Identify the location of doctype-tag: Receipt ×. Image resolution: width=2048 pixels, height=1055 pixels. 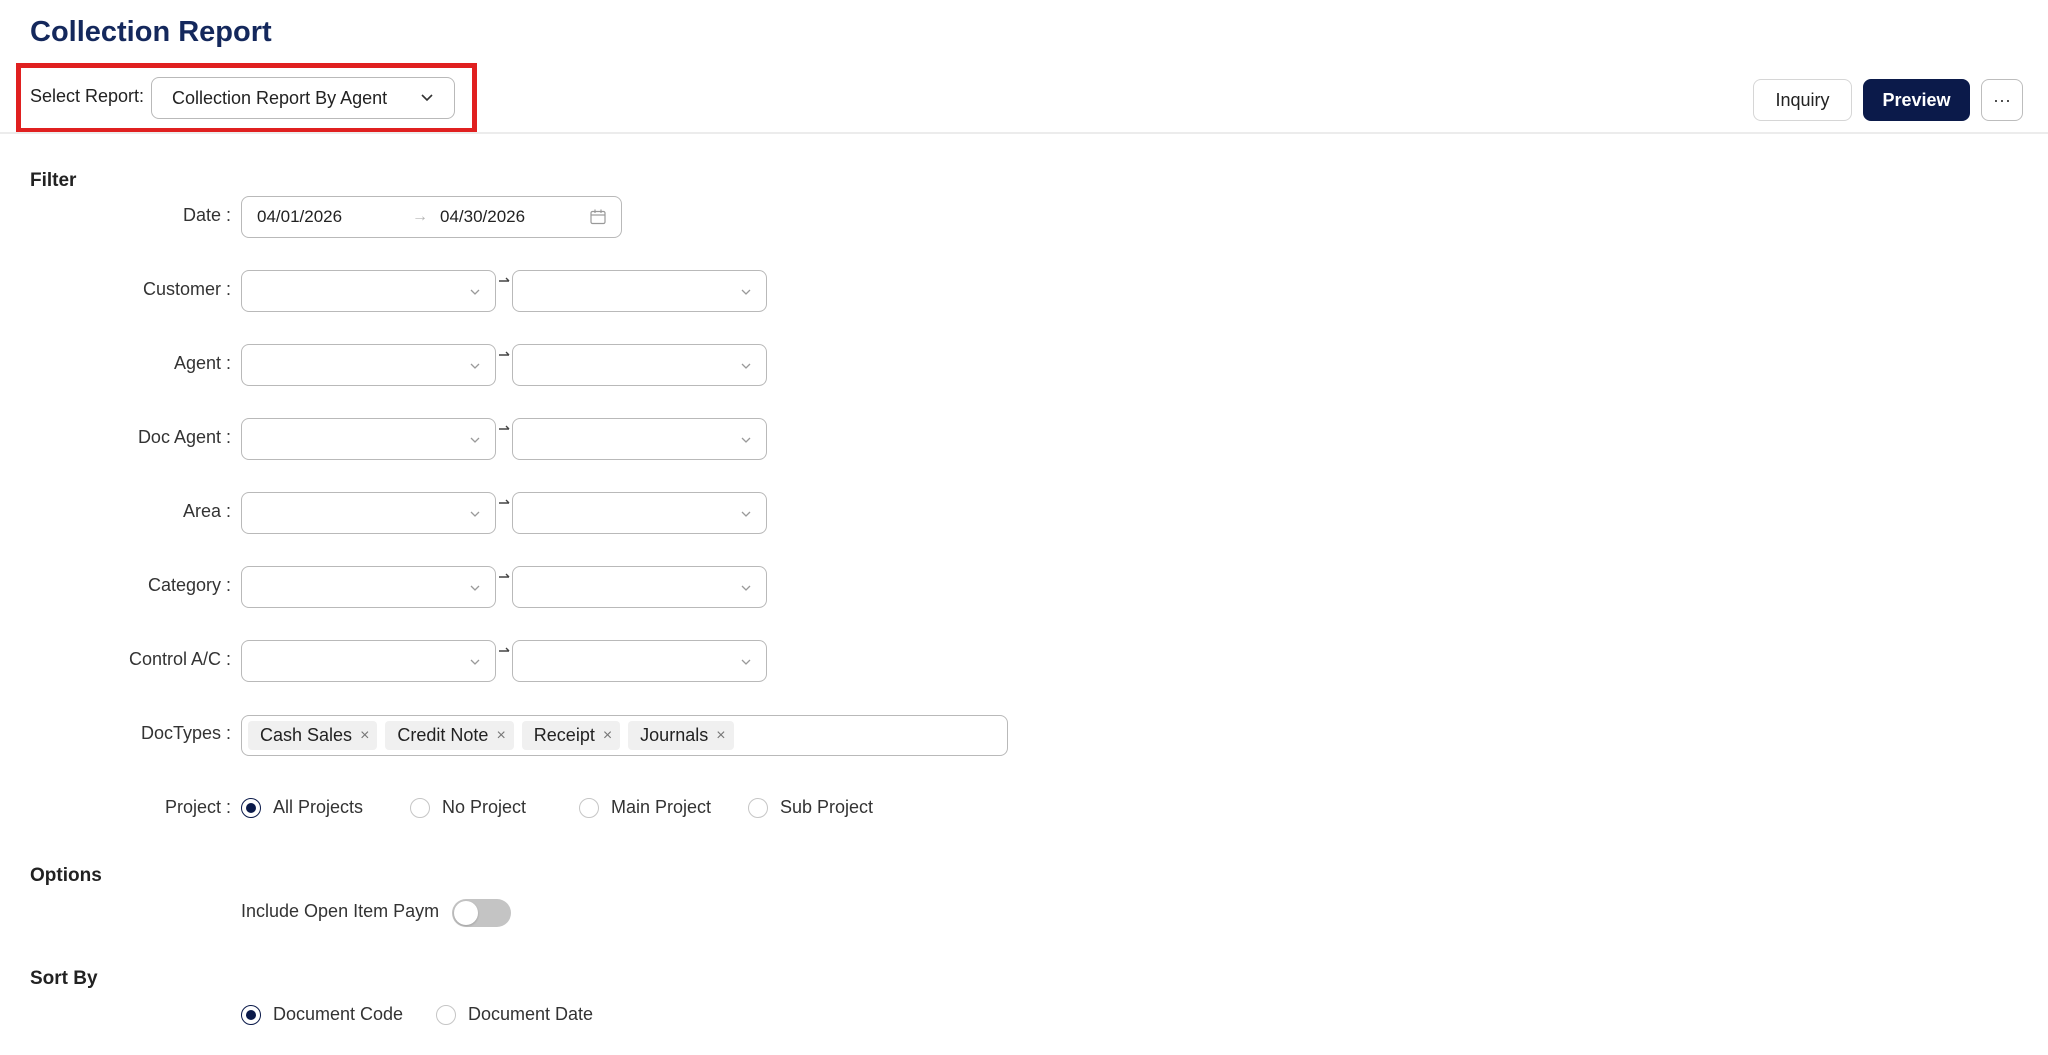
(571, 735).